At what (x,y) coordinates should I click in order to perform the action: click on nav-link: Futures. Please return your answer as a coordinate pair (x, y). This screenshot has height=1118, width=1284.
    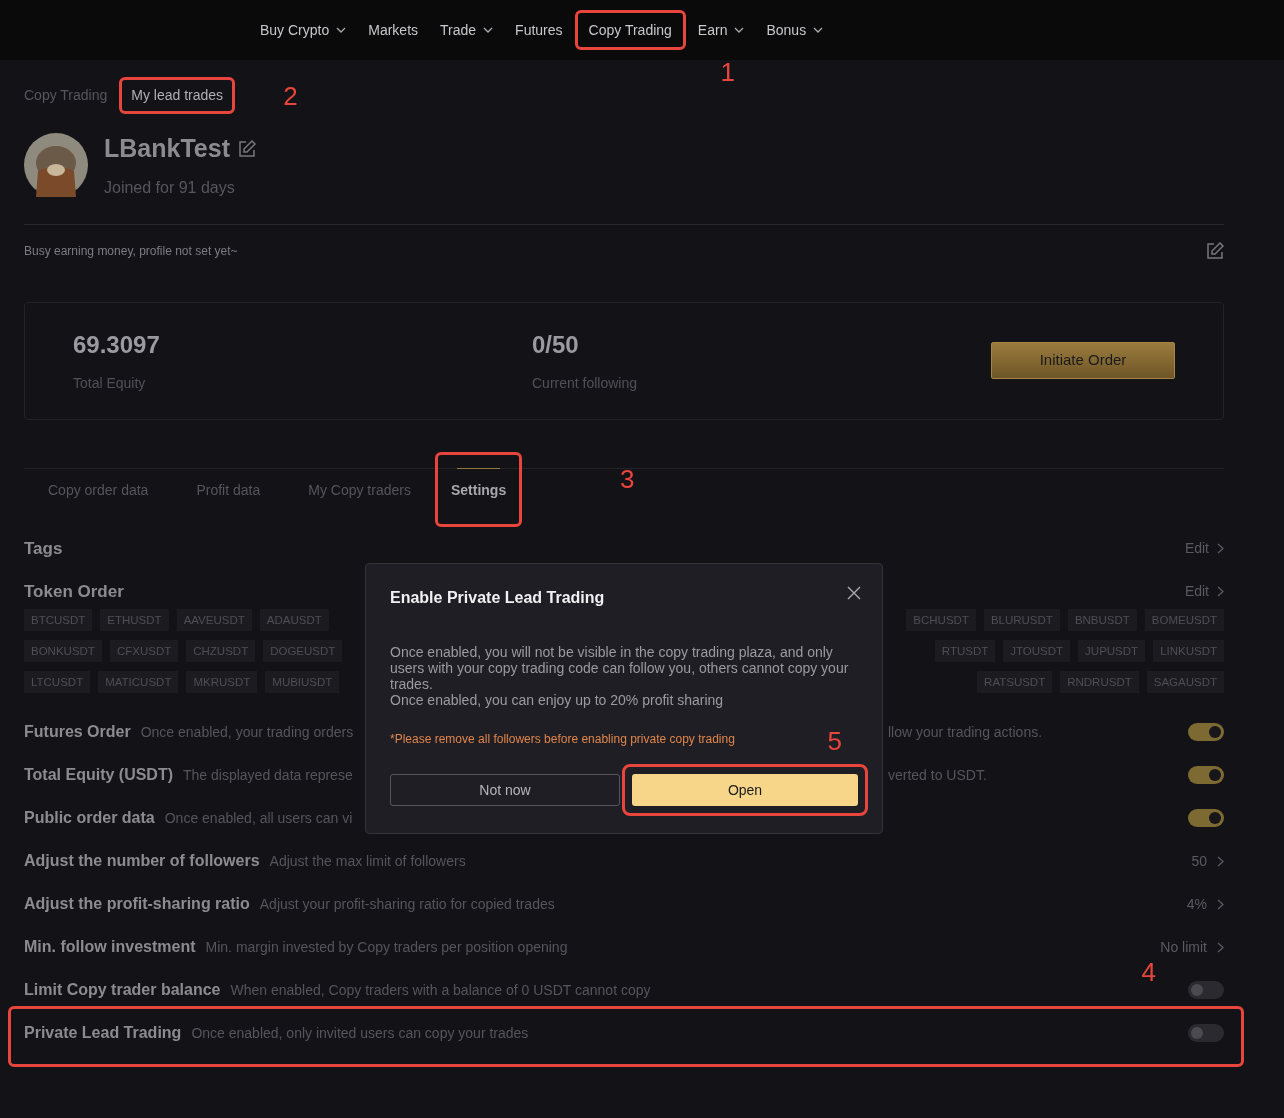
    Looking at the image, I should click on (539, 30).